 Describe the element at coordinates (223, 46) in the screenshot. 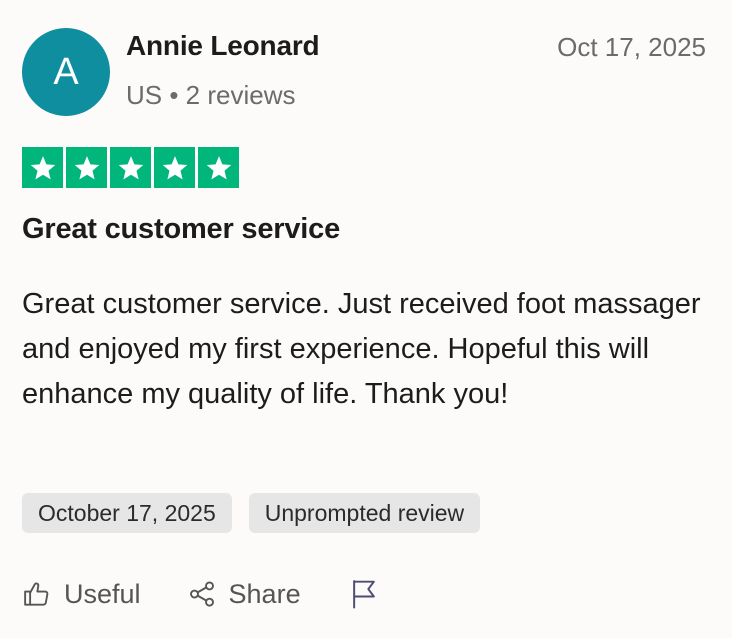

I see `reviewer-name: Annie Leonard` at that location.